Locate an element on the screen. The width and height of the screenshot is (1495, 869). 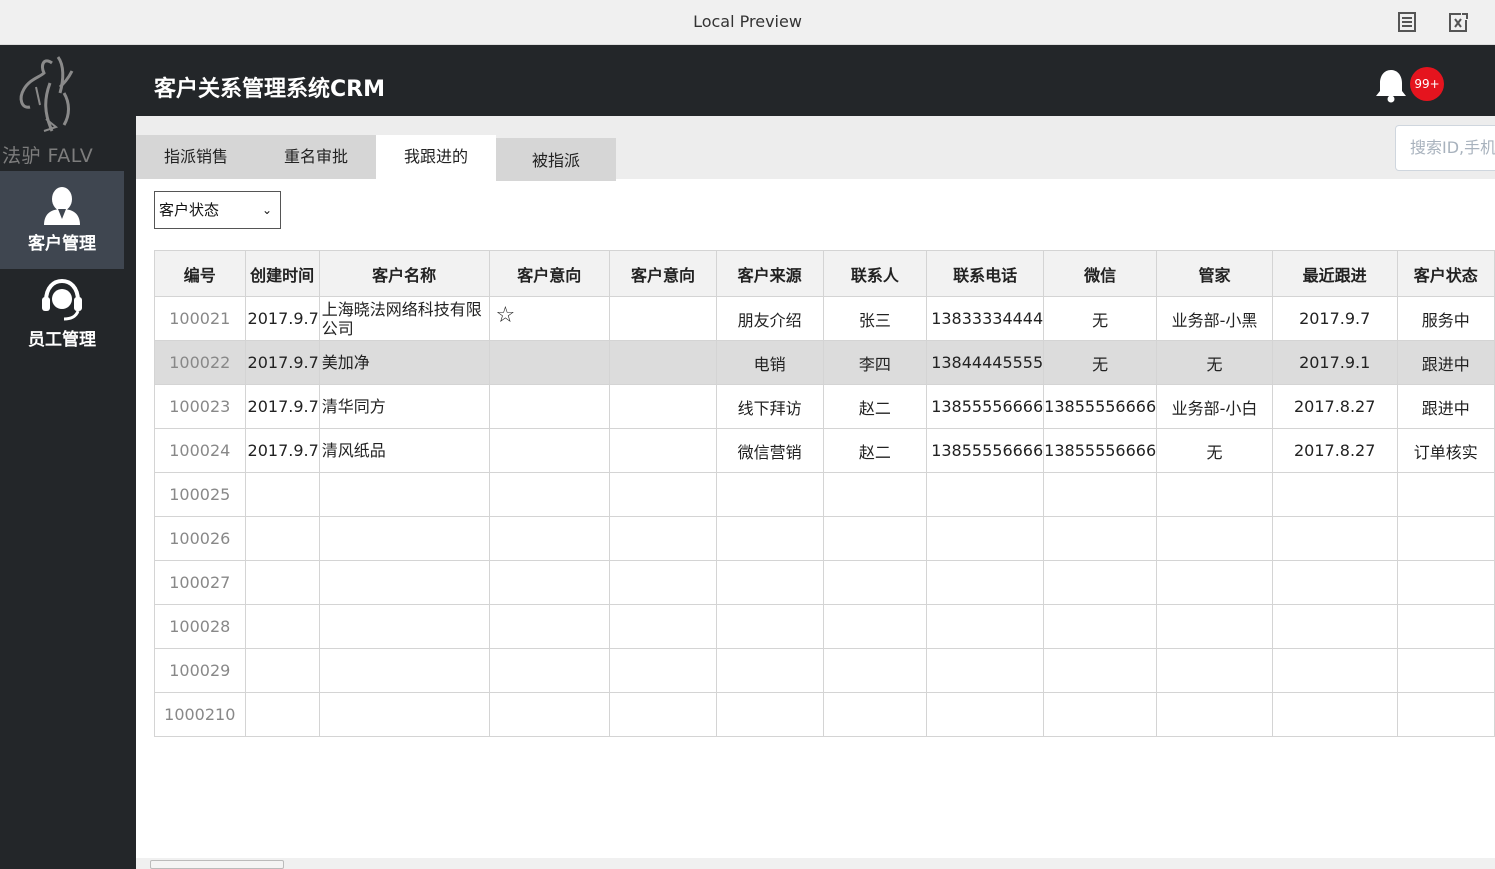
table-cell: 李四 is located at coordinates (875, 362).